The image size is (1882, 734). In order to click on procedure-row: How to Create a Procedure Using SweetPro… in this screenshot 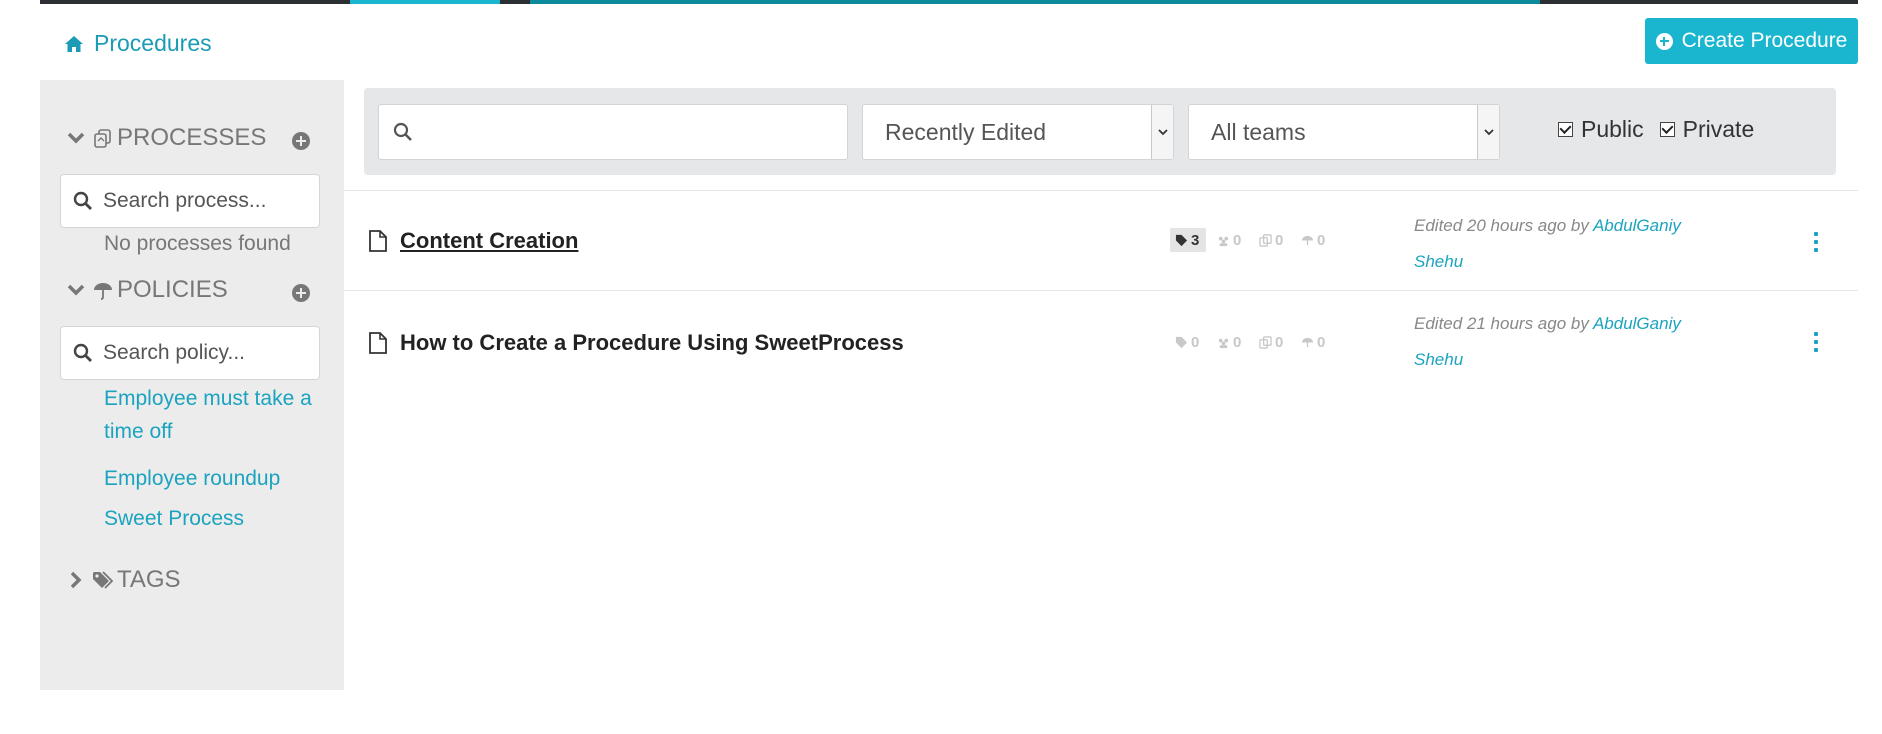, I will do `click(1101, 340)`.